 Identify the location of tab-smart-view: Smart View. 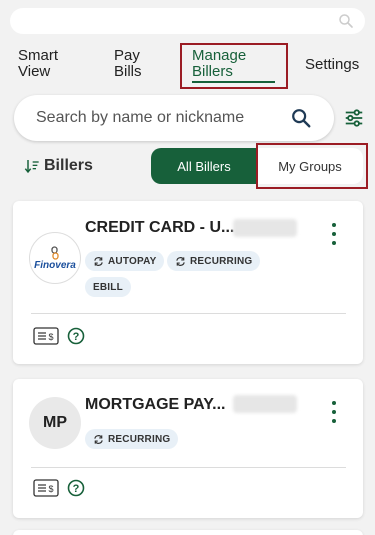
(48, 64).